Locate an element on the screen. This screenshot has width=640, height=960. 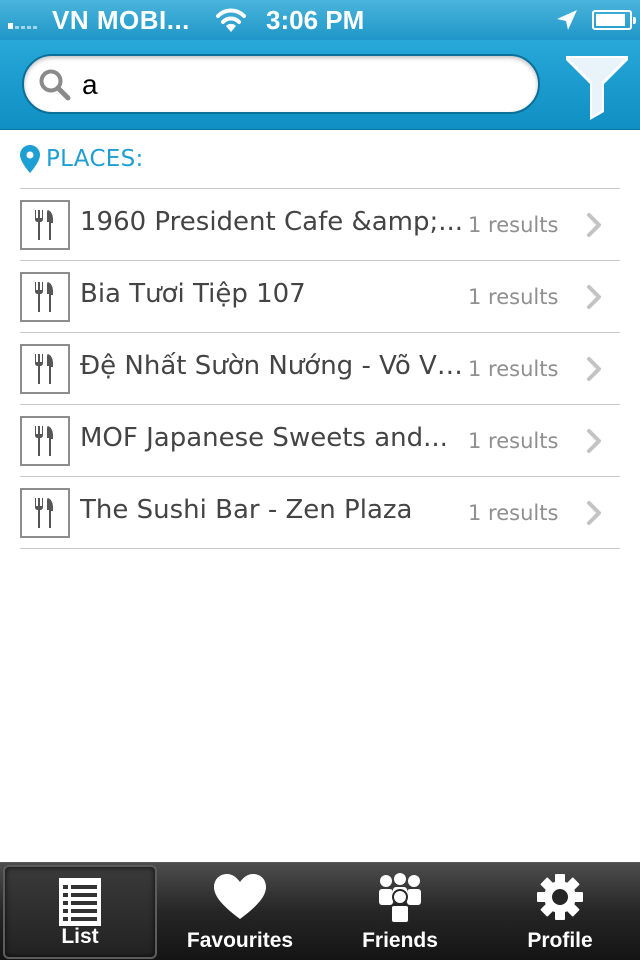
search-icon is located at coordinates (55, 85).